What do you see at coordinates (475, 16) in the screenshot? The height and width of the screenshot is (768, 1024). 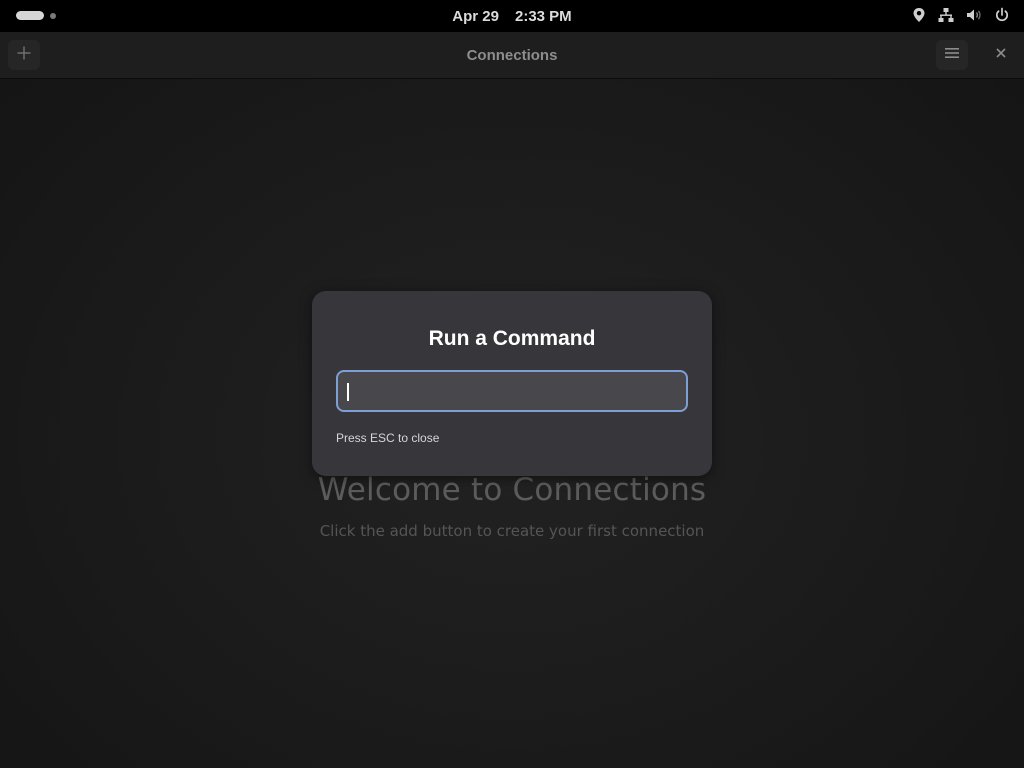 I see `clock-date: Apr 29` at bounding box center [475, 16].